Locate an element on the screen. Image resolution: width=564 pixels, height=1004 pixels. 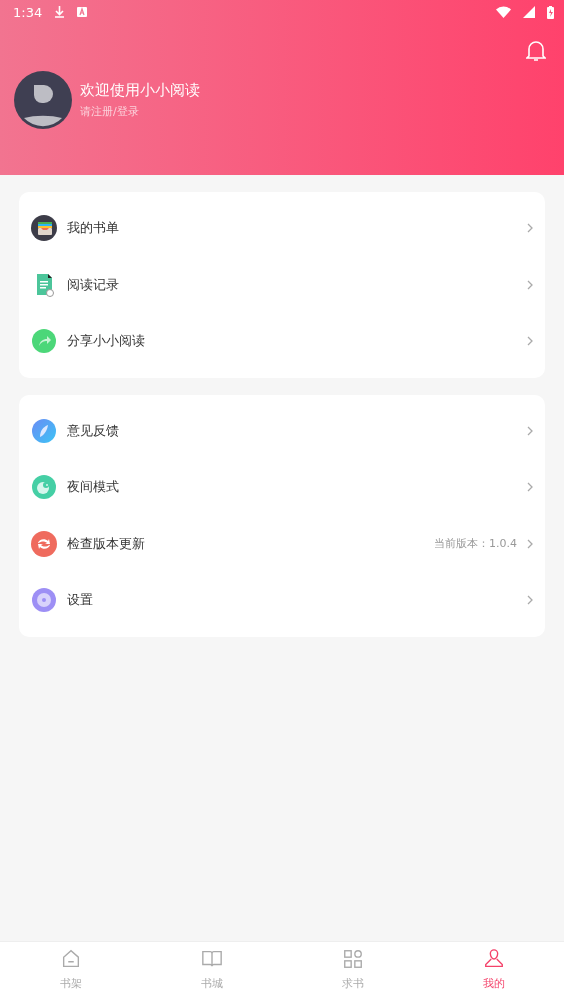
menu-item: 阅读记录 is located at coordinates (282, 284).